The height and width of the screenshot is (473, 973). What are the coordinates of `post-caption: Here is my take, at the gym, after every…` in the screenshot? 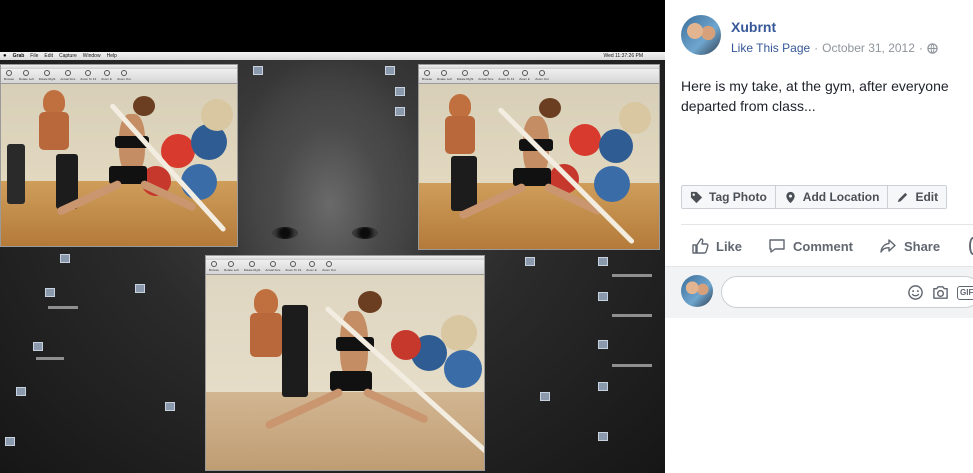 It's located at (815, 96).